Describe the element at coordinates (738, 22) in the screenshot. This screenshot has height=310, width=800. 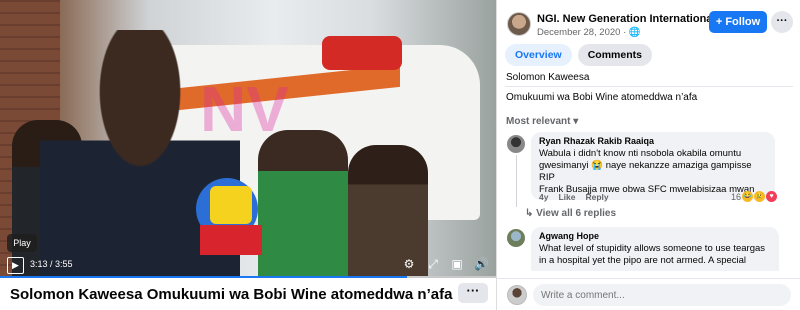
I see `follow-button: + Follow` at that location.